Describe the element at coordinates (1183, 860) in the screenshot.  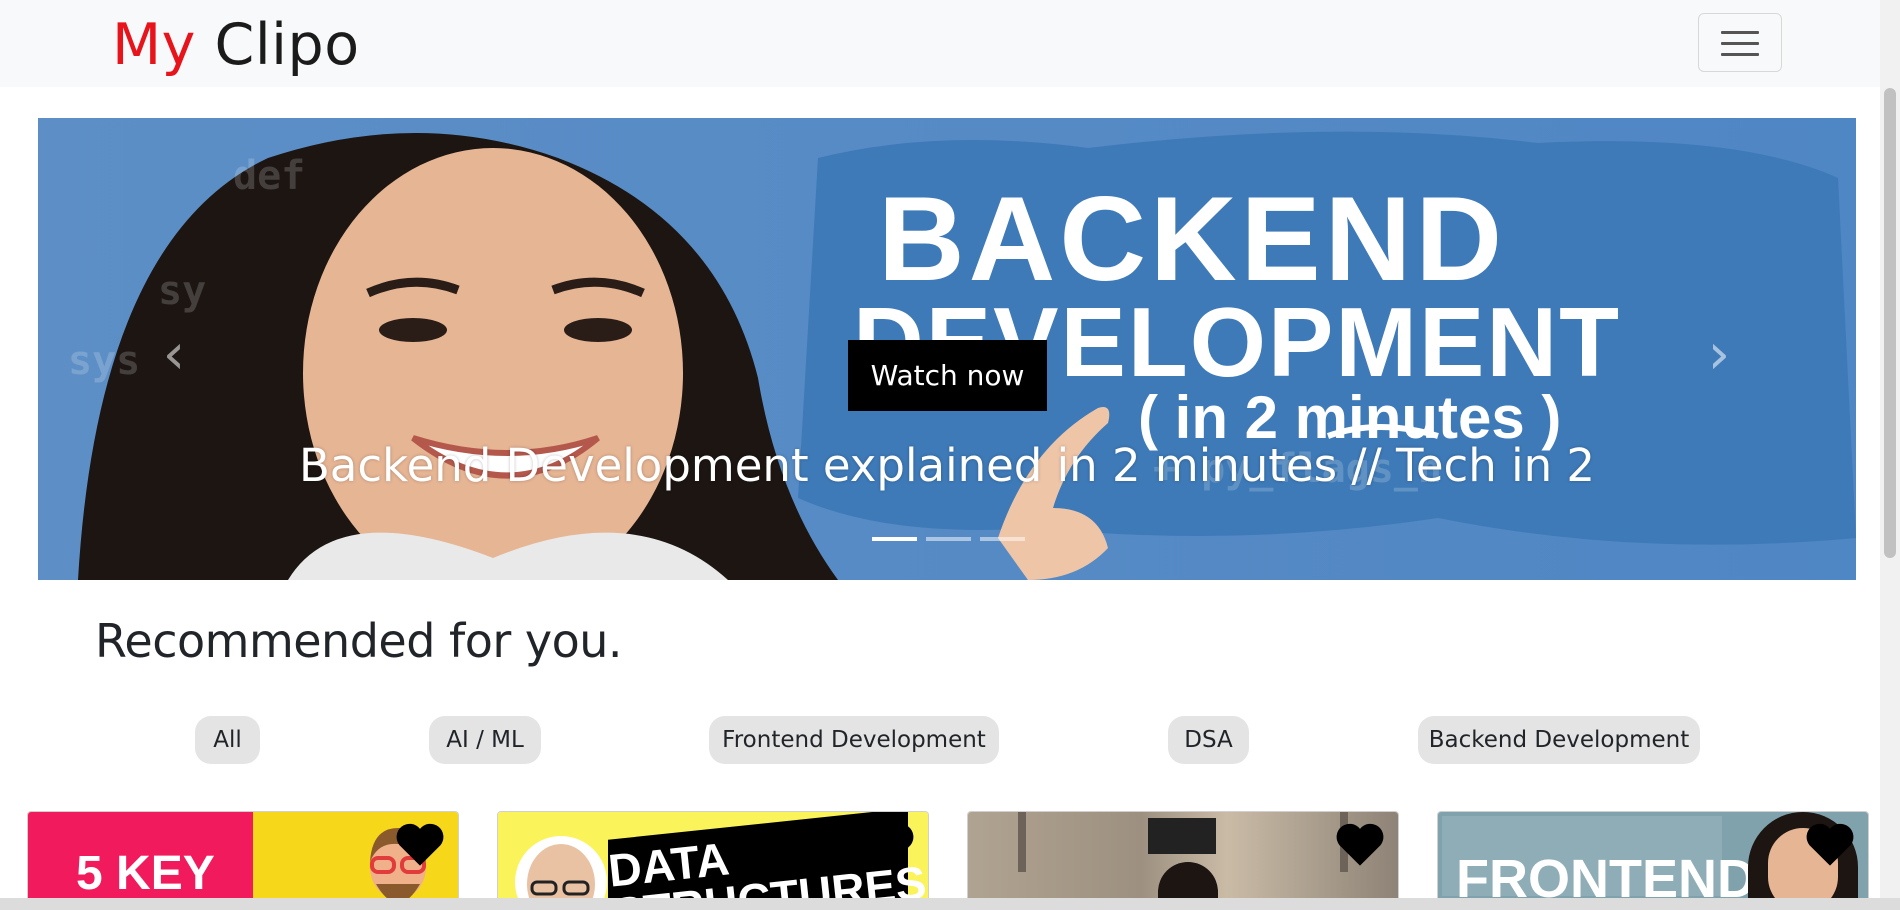
I see `video-card` at that location.